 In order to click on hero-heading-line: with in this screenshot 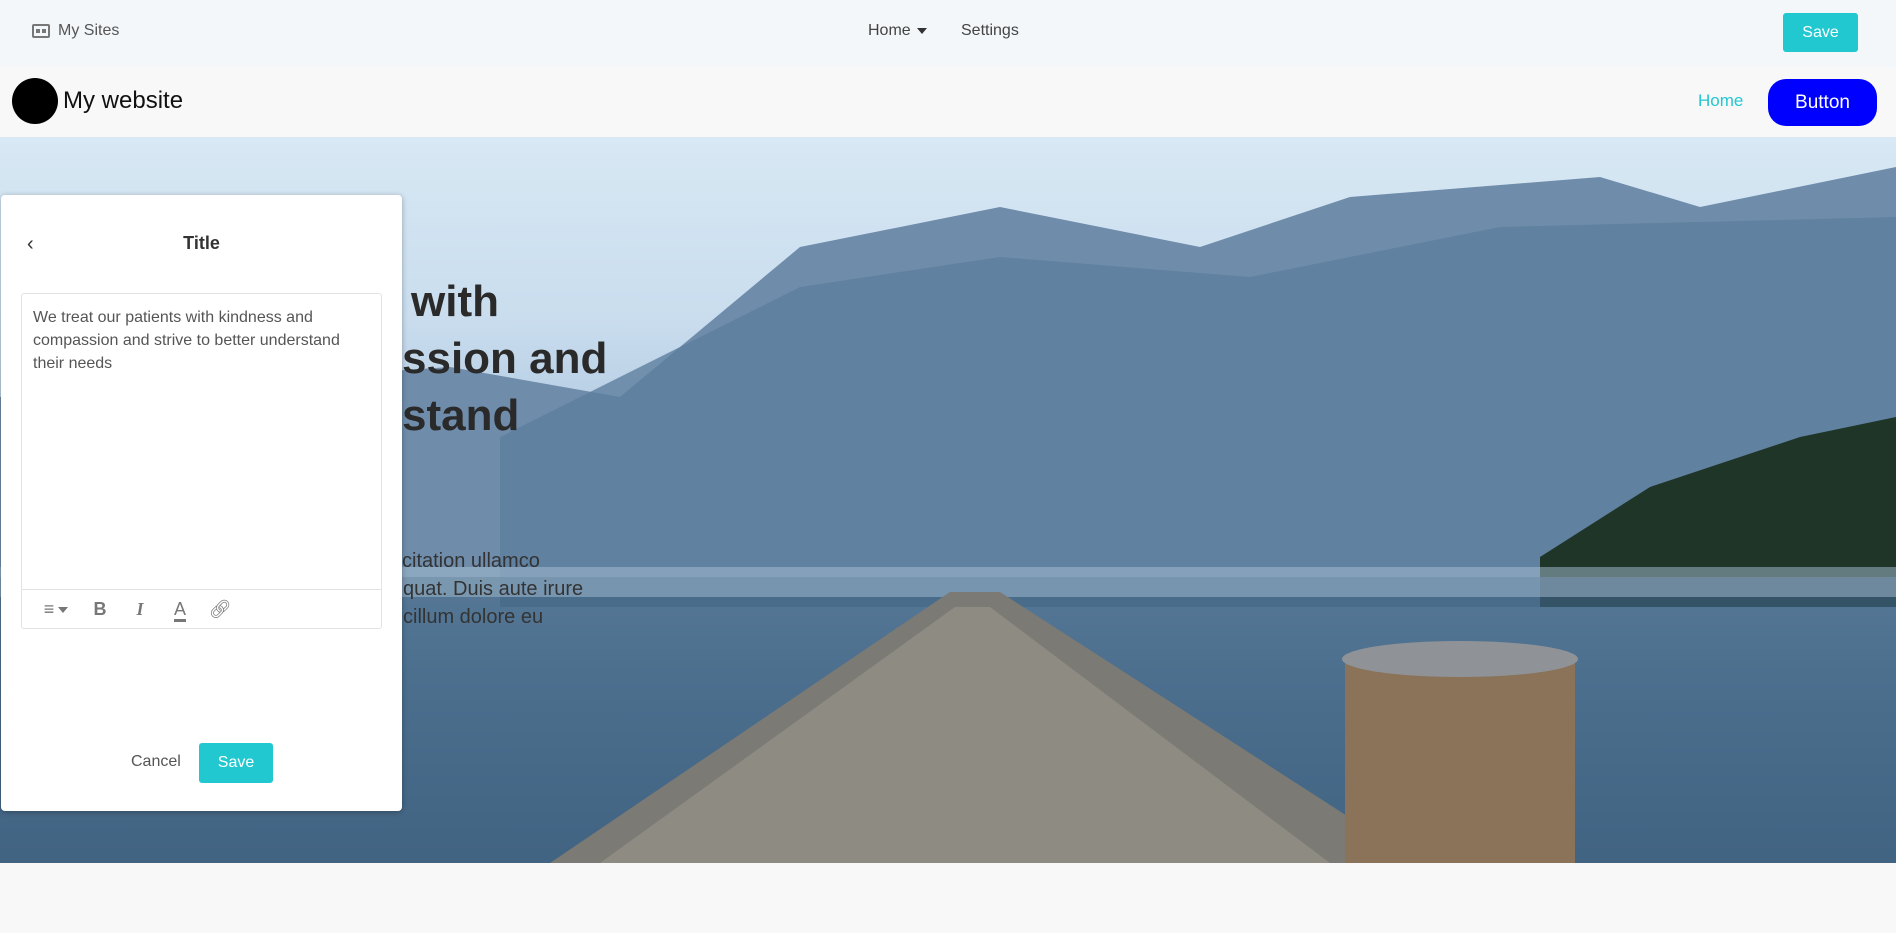, I will do `click(455, 301)`.